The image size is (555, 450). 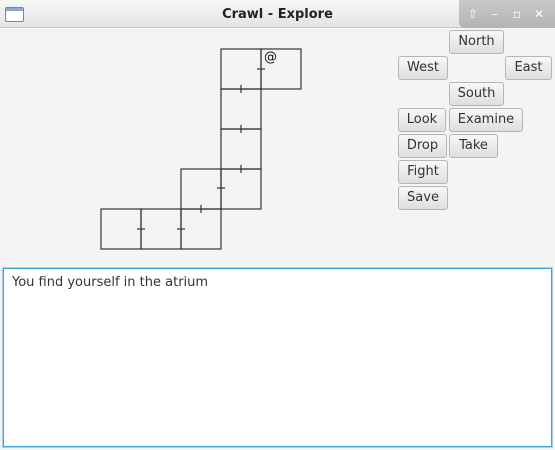 What do you see at coordinates (423, 172) in the screenshot?
I see `fight-button: Fight` at bounding box center [423, 172].